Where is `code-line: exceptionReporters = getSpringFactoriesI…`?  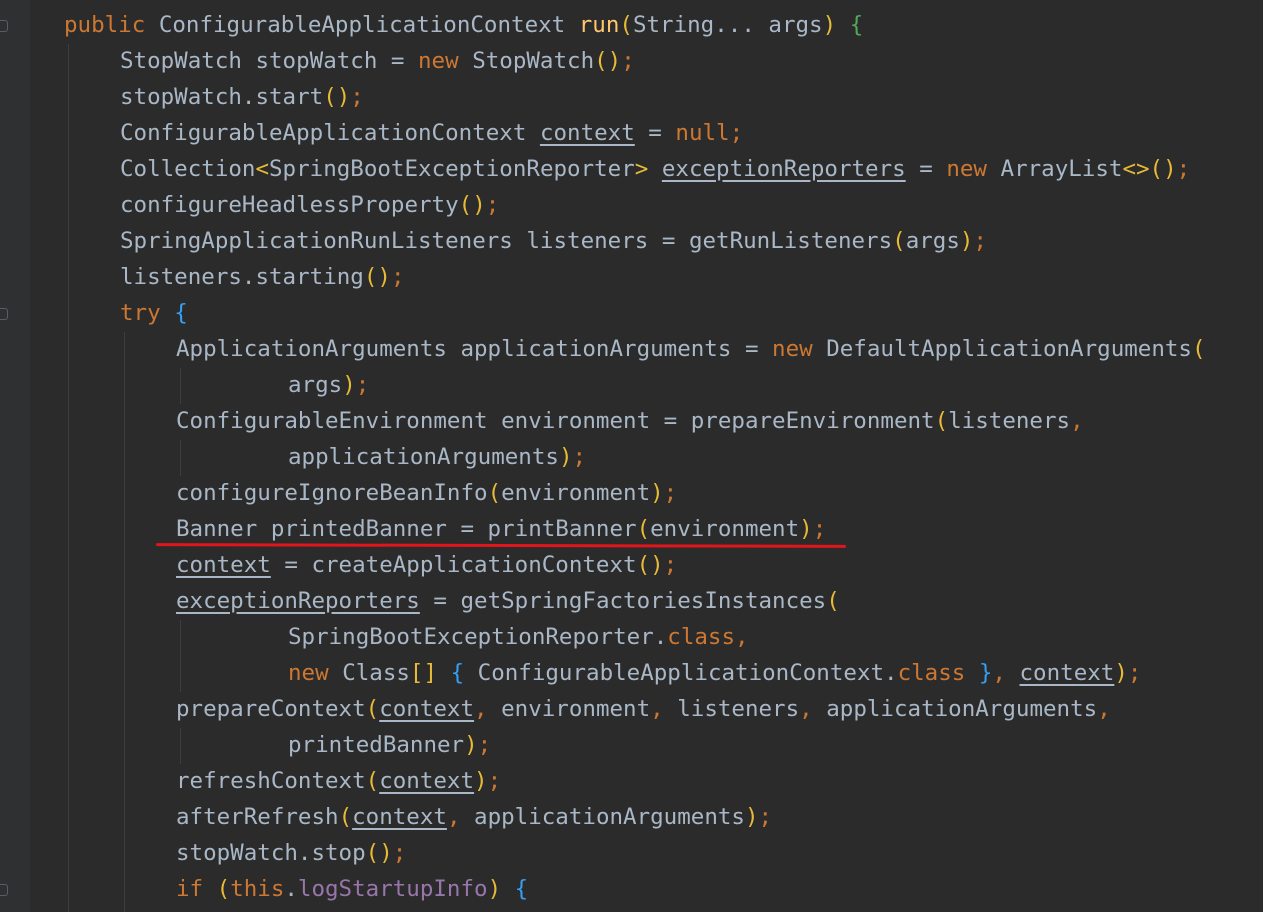
code-line: exceptionReporters = getSpringFactoriesI… is located at coordinates (508, 601).